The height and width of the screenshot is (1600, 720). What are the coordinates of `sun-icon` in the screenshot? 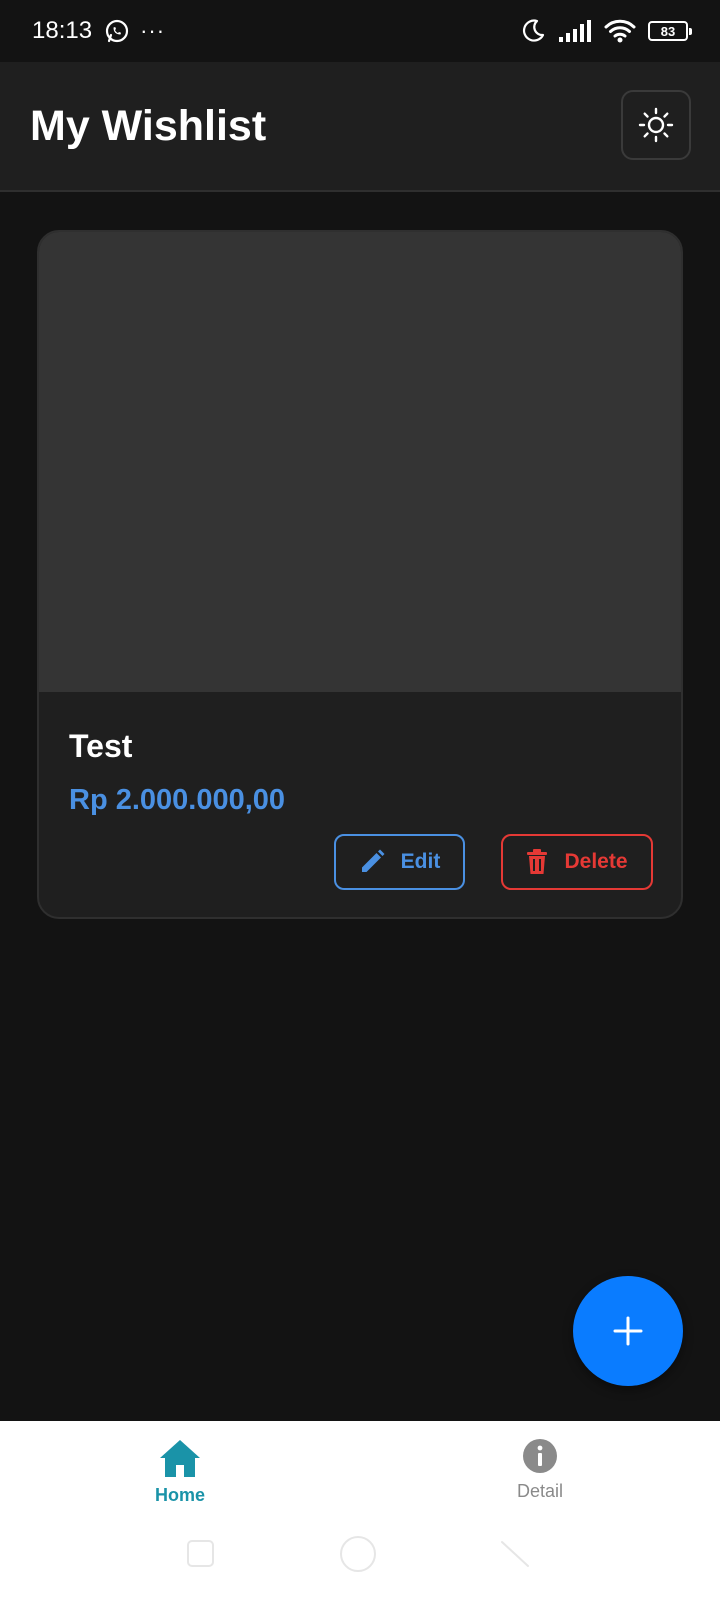 It's located at (656, 125).